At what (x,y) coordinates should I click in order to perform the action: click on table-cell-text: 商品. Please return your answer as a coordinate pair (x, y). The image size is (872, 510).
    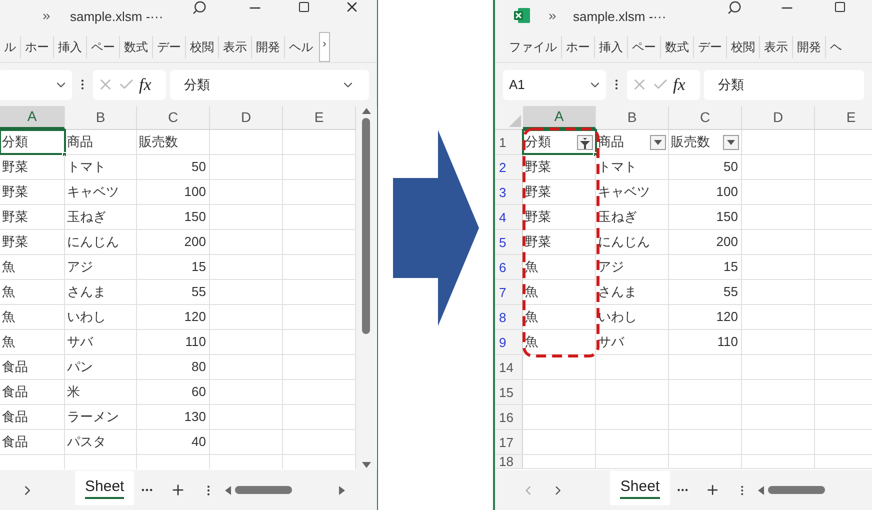
    Looking at the image, I should click on (611, 142).